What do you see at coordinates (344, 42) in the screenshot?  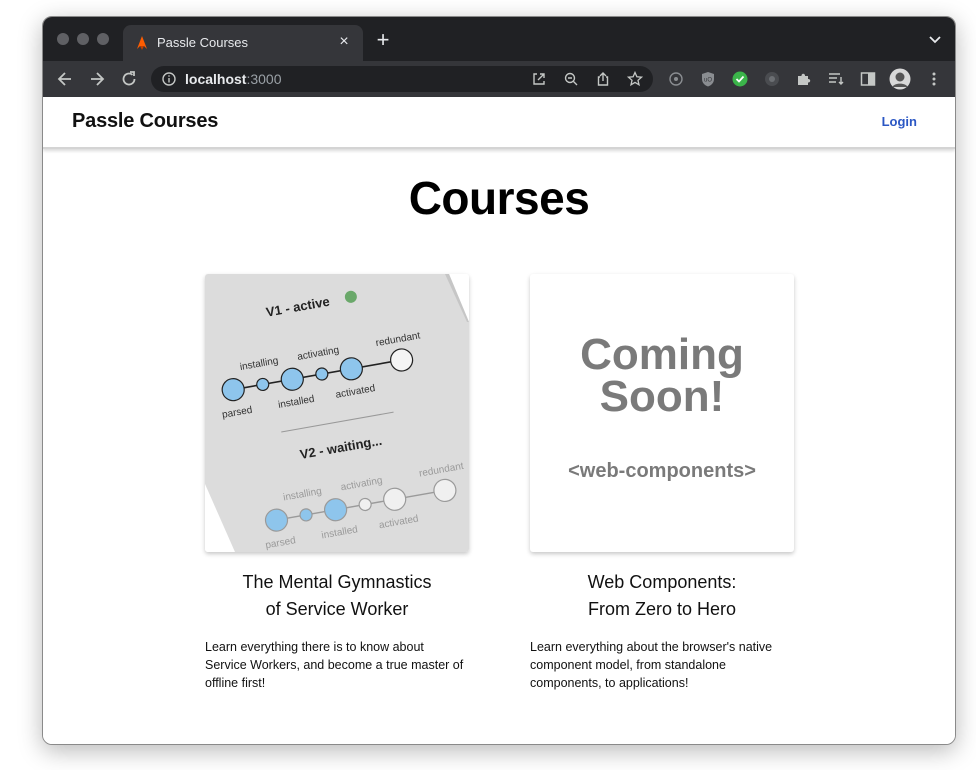 I see `tab-close-icon: ×` at bounding box center [344, 42].